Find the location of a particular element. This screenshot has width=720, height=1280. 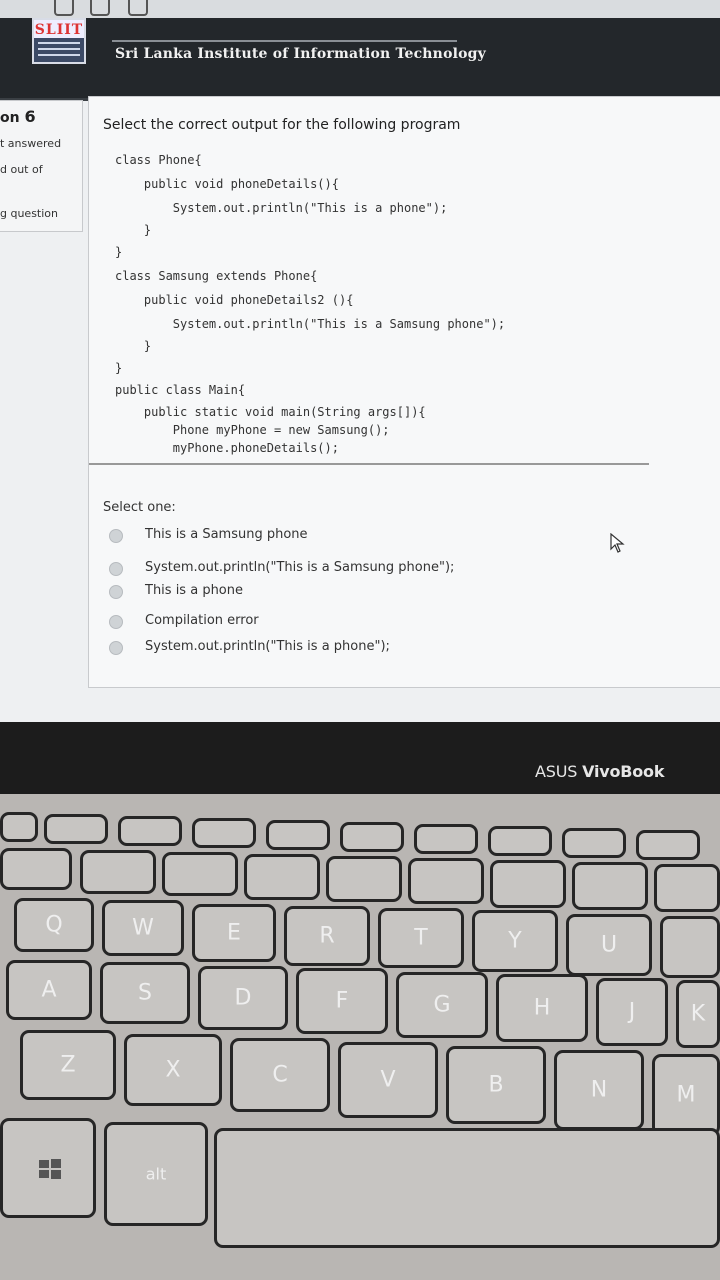

question-marks: d out of is located at coordinates (21, 169).